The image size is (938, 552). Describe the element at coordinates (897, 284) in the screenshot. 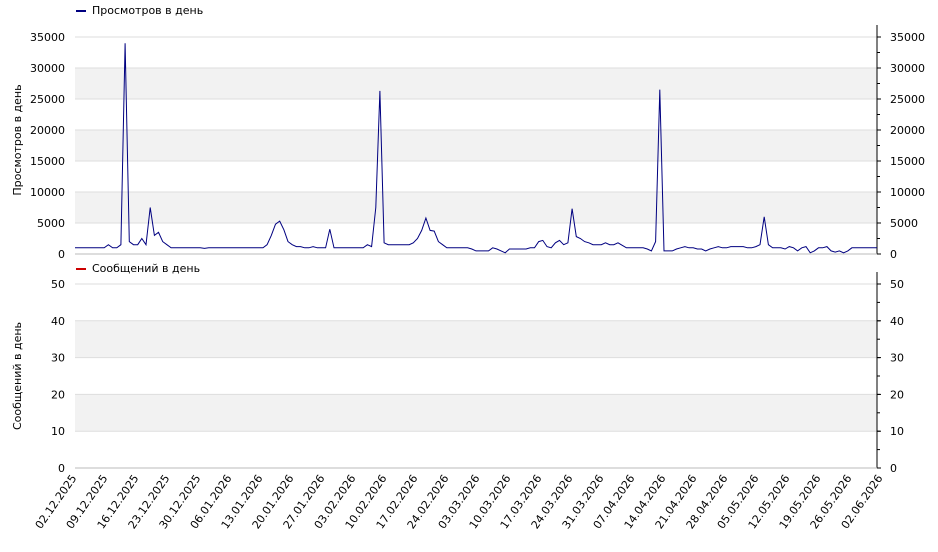

I see `y-tick-label-right: 50` at that location.